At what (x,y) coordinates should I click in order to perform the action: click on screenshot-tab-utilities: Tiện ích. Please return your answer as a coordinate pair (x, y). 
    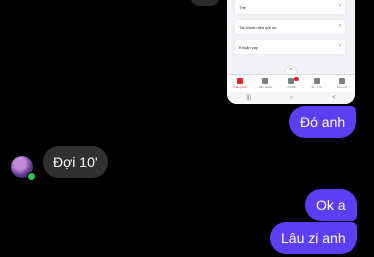
    Looking at the image, I should click on (342, 83).